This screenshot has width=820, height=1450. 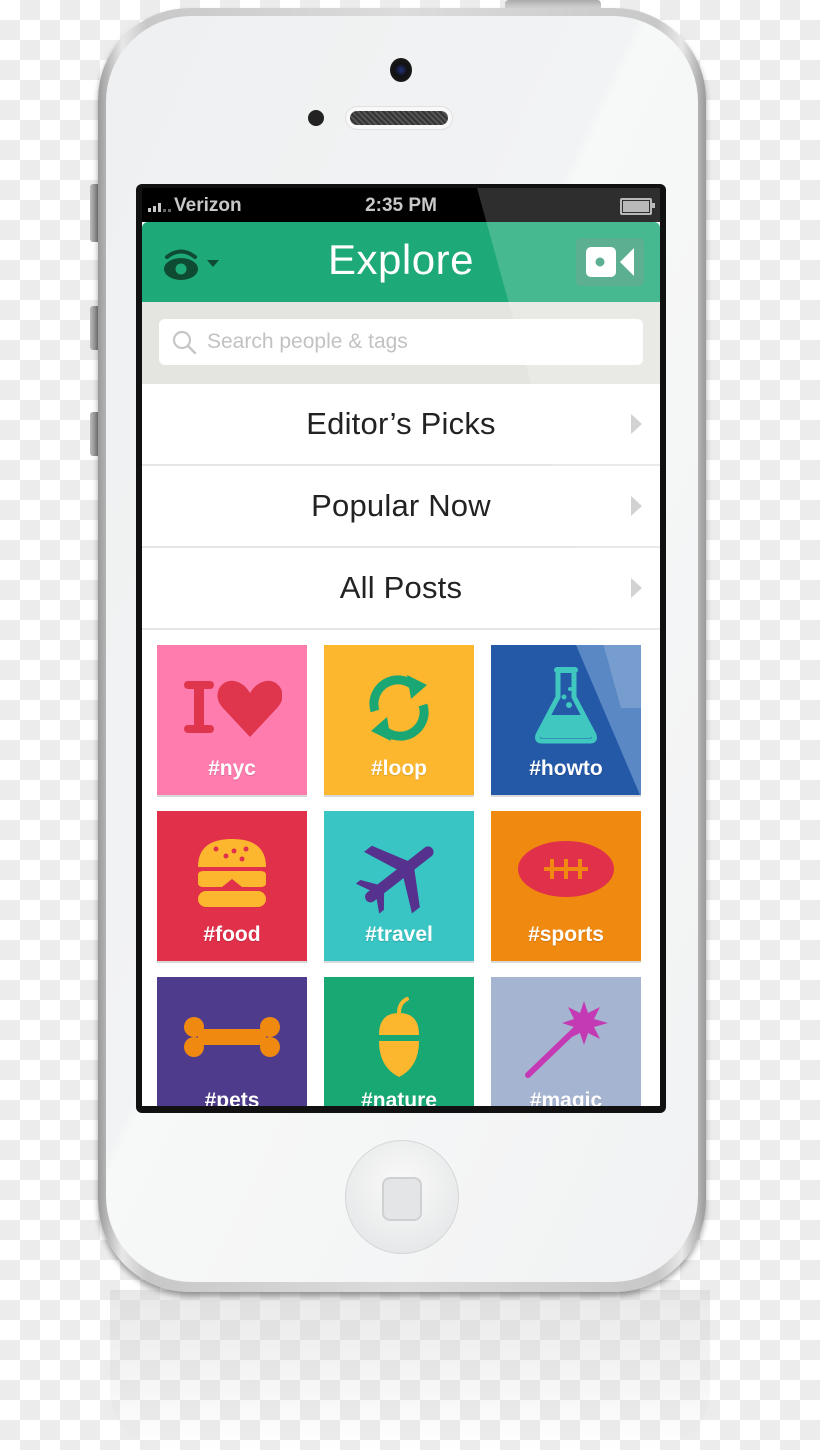 I want to click on magic-wand-icon, so click(x=566, y=1039).